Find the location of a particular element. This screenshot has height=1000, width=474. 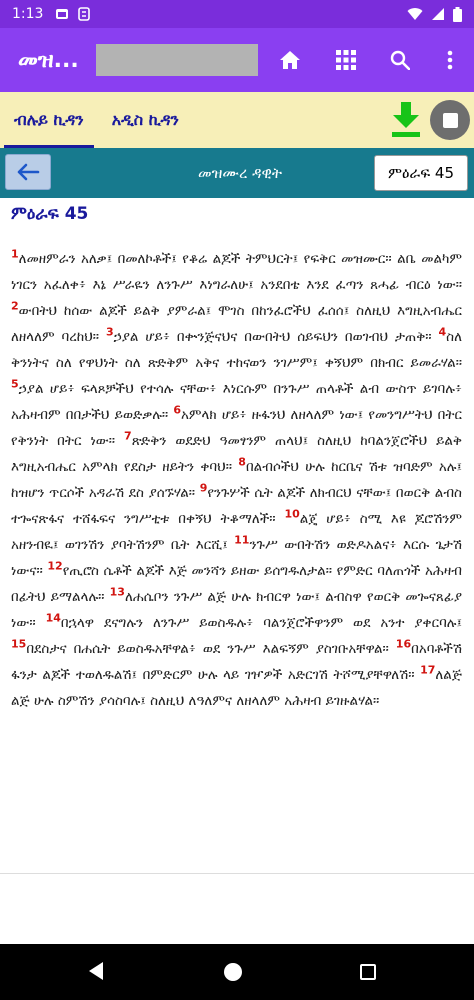

testament-tabs: ብሉይ ኪዳን አዲስ ኪዳን is located at coordinates (237, 120).